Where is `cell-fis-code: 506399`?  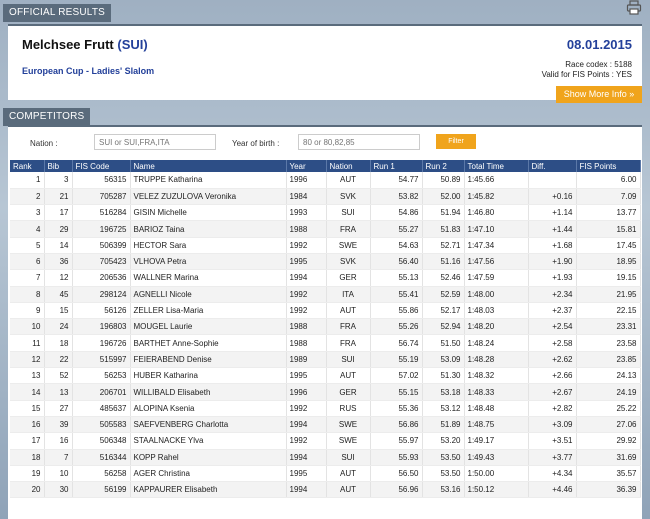 cell-fis-code: 506399 is located at coordinates (101, 245).